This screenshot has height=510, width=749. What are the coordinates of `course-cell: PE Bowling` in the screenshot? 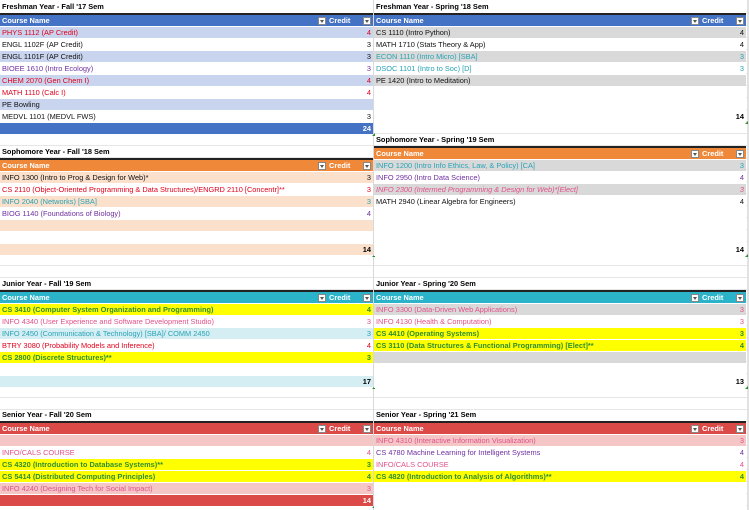 It's located at (163, 104).